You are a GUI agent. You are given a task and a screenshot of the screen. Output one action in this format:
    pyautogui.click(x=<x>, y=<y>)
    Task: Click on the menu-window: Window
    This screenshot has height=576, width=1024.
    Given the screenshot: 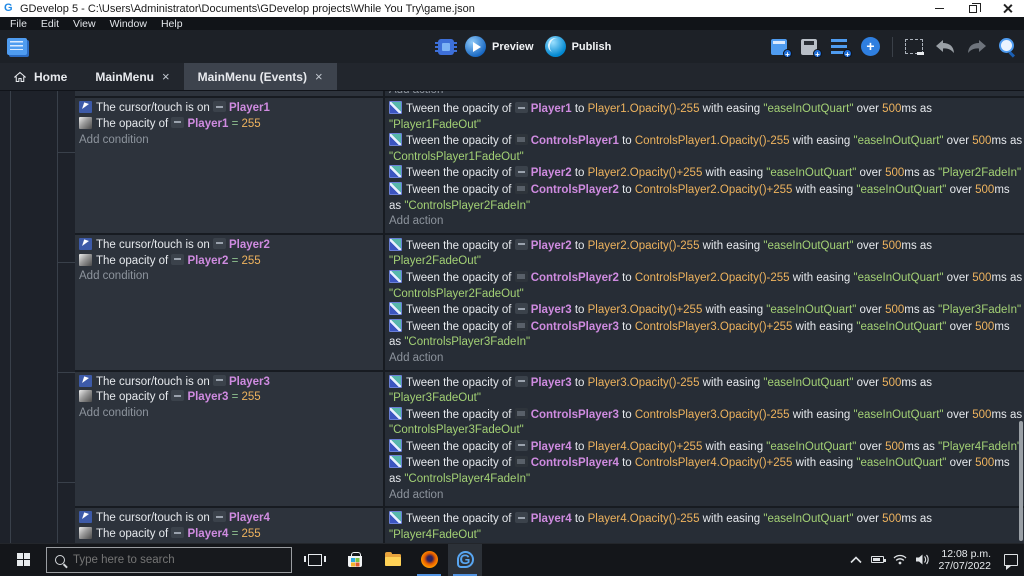 What is the action you would take?
    pyautogui.click(x=128, y=24)
    